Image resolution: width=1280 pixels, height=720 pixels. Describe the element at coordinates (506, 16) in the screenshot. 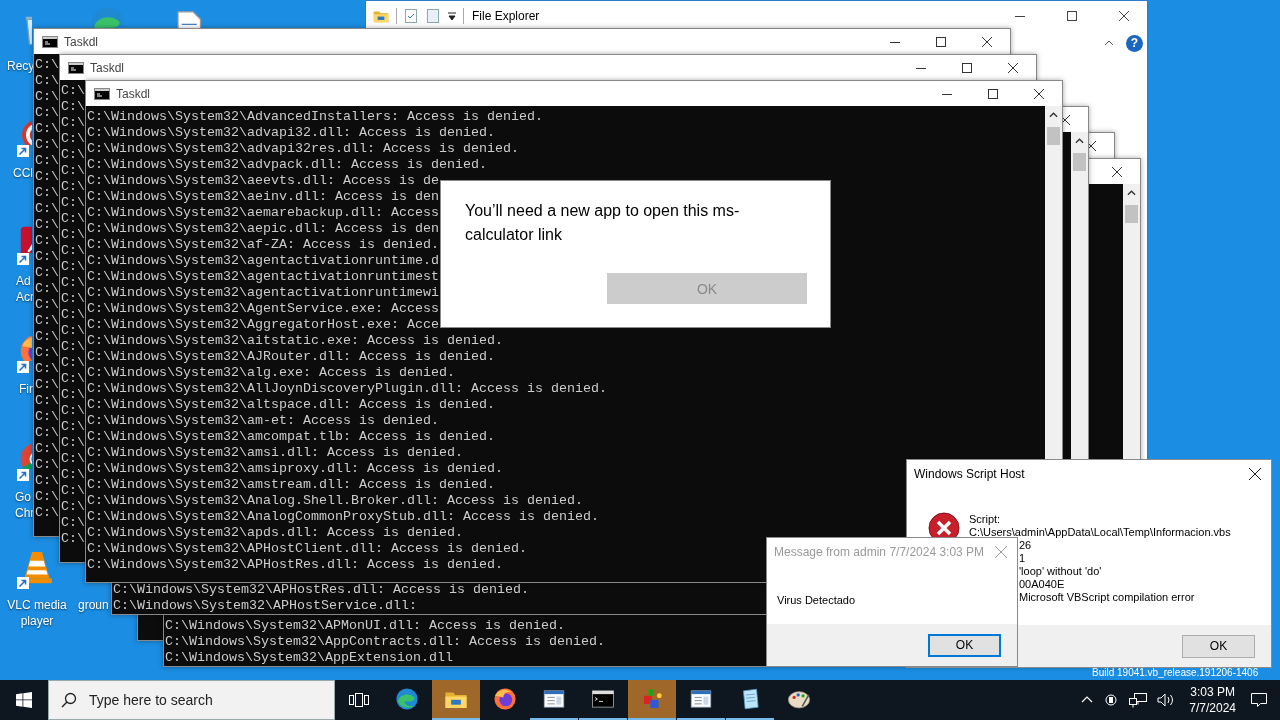

I see `window-title: File Explorer` at that location.